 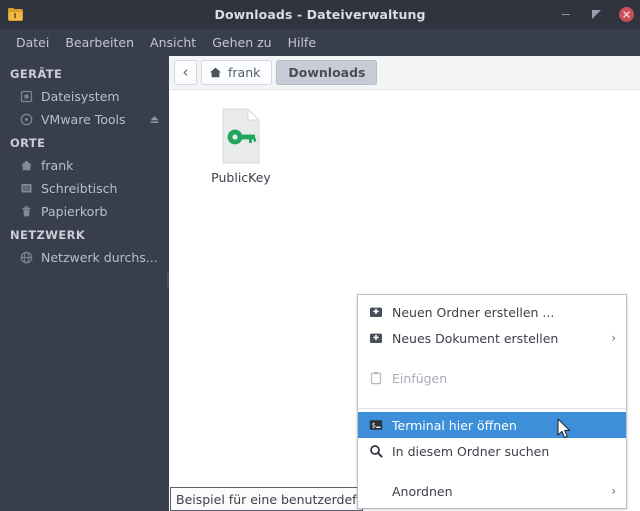 What do you see at coordinates (376, 451) in the screenshot?
I see `search-icon` at bounding box center [376, 451].